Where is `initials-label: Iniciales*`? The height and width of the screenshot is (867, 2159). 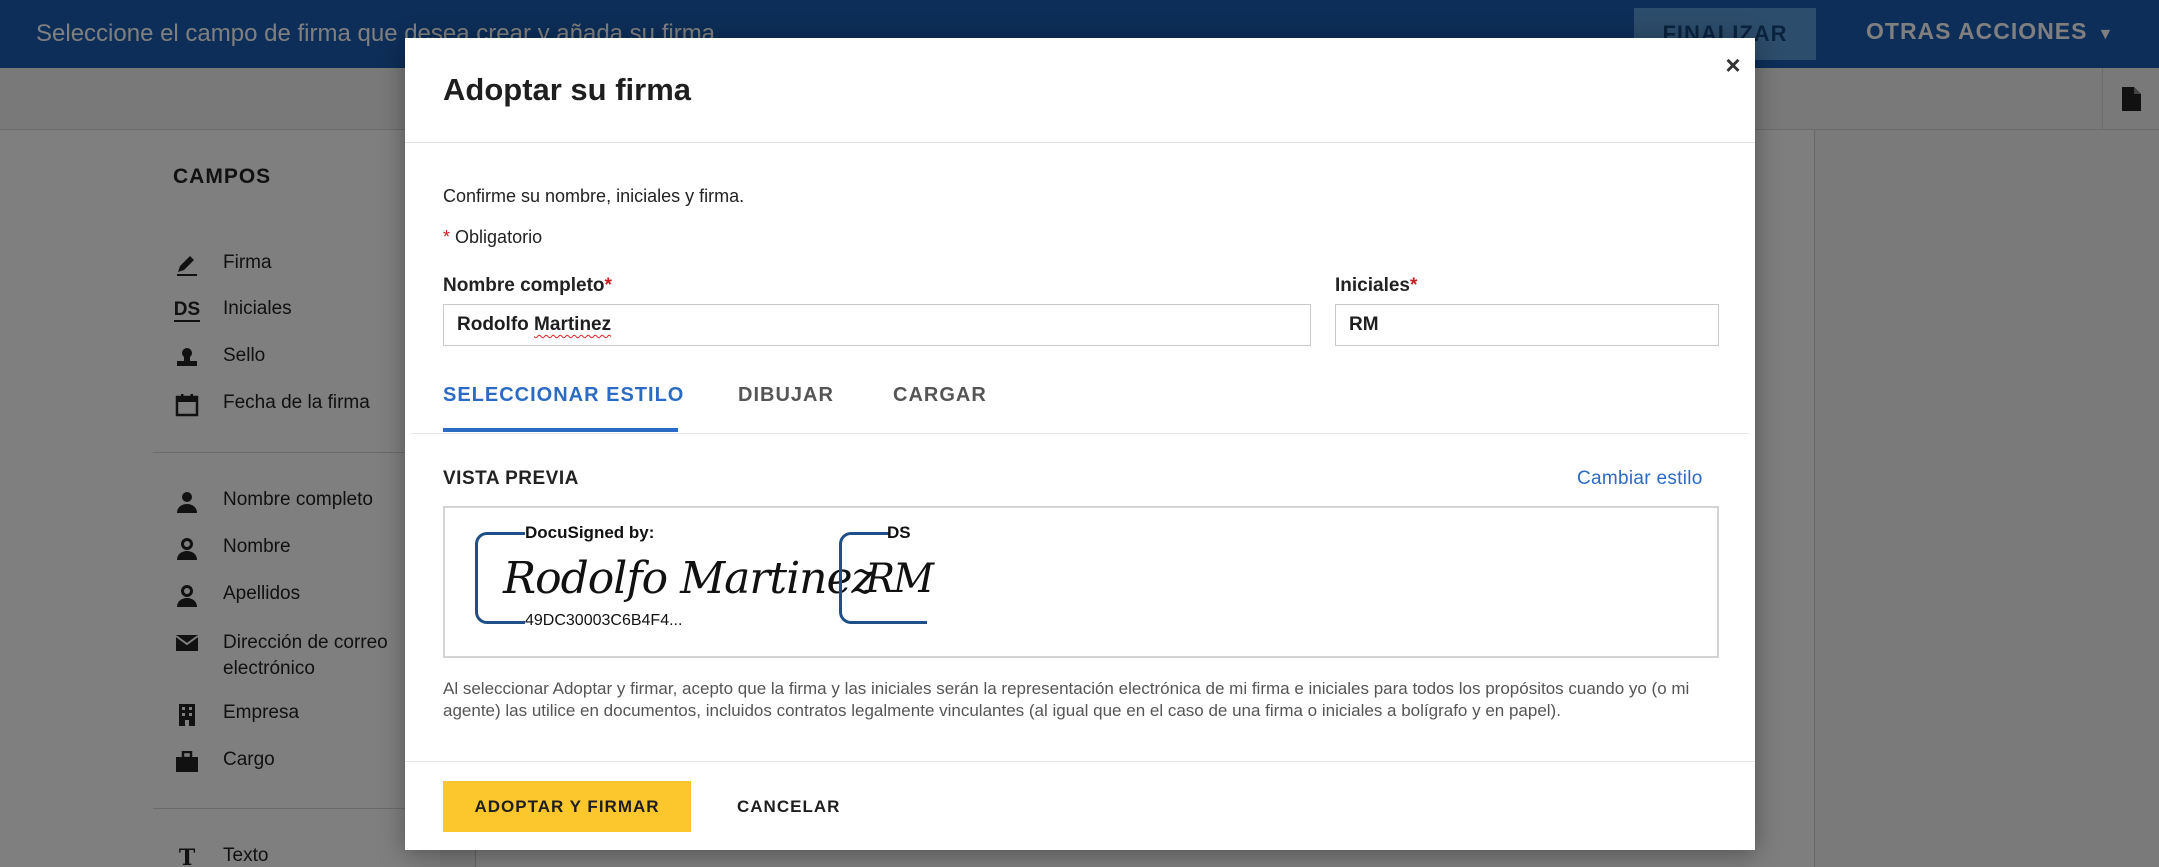 initials-label: Iniciales* is located at coordinates (1376, 286).